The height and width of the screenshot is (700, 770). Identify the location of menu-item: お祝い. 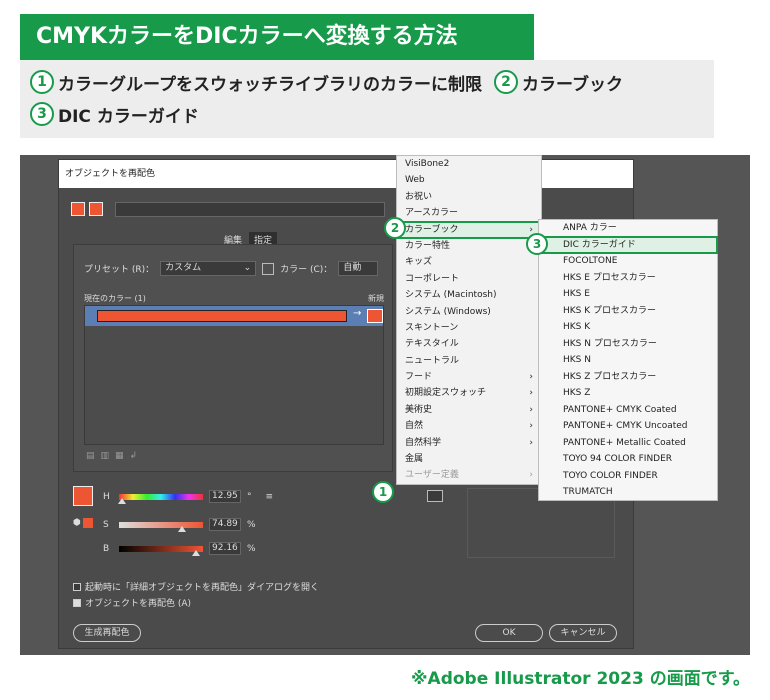
(469, 197).